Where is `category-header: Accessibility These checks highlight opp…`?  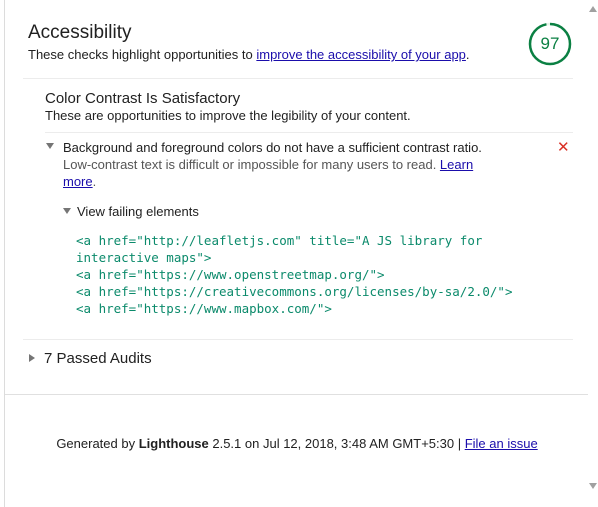 category-header: Accessibility These checks highlight opp… is located at coordinates (300, 42).